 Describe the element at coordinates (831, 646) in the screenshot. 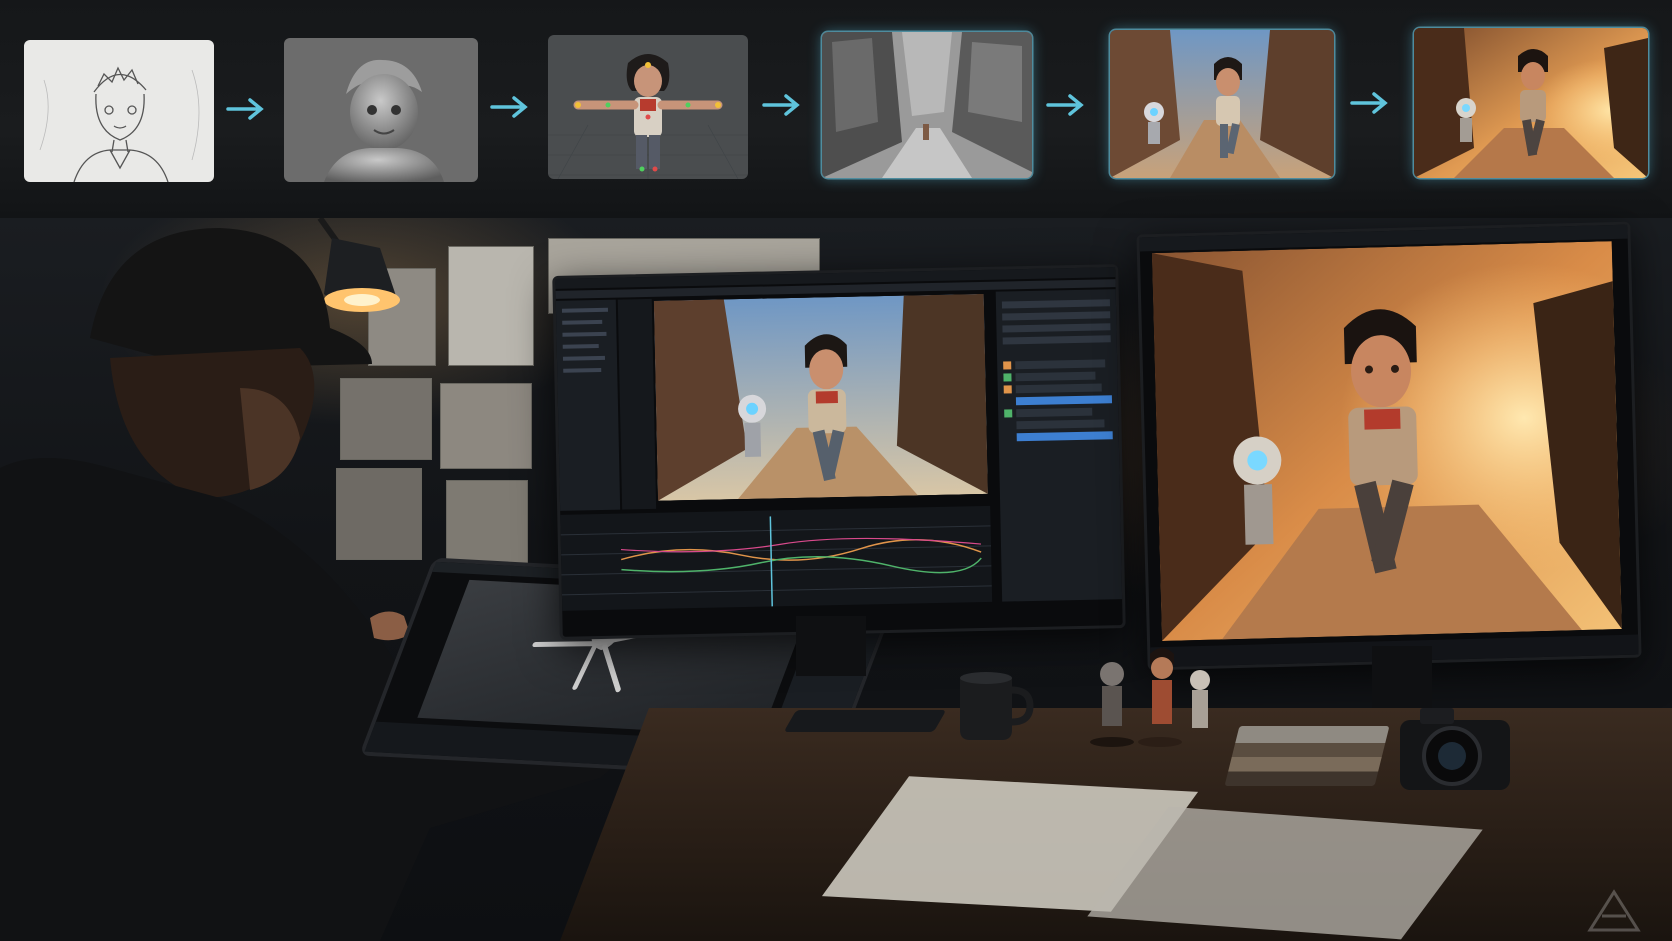

I see `center-monitor-stand` at that location.